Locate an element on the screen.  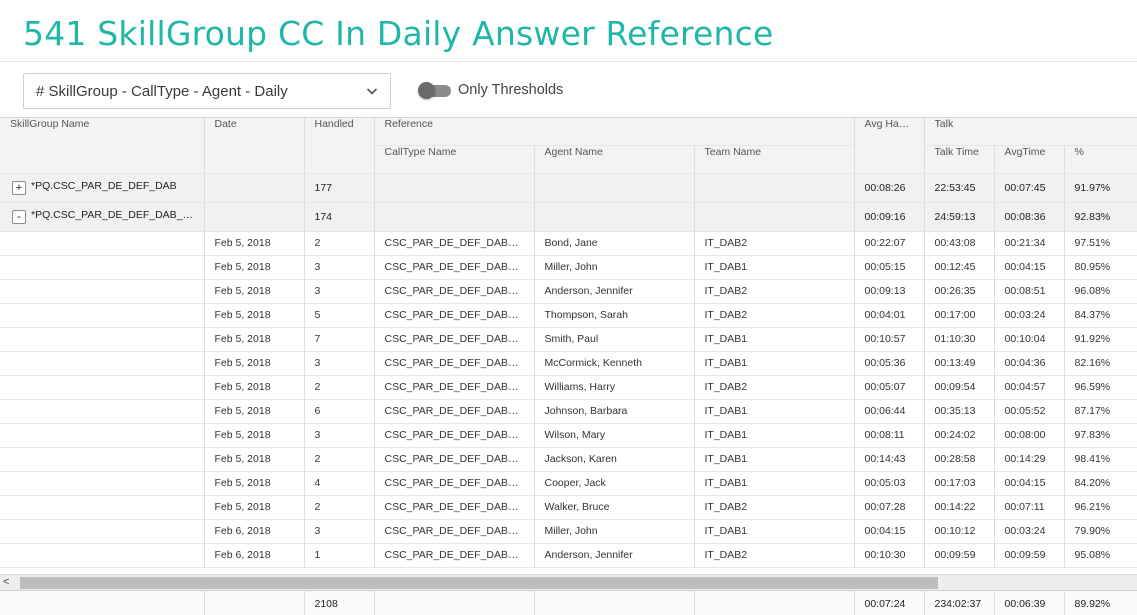
row-avg-handle: 00:04:15 is located at coordinates (889, 531).